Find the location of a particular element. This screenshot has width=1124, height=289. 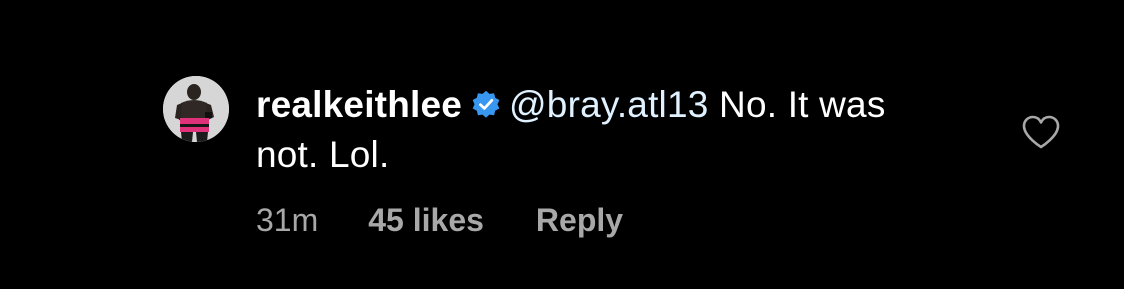

likes-count: 45 likes is located at coordinates (426, 220).